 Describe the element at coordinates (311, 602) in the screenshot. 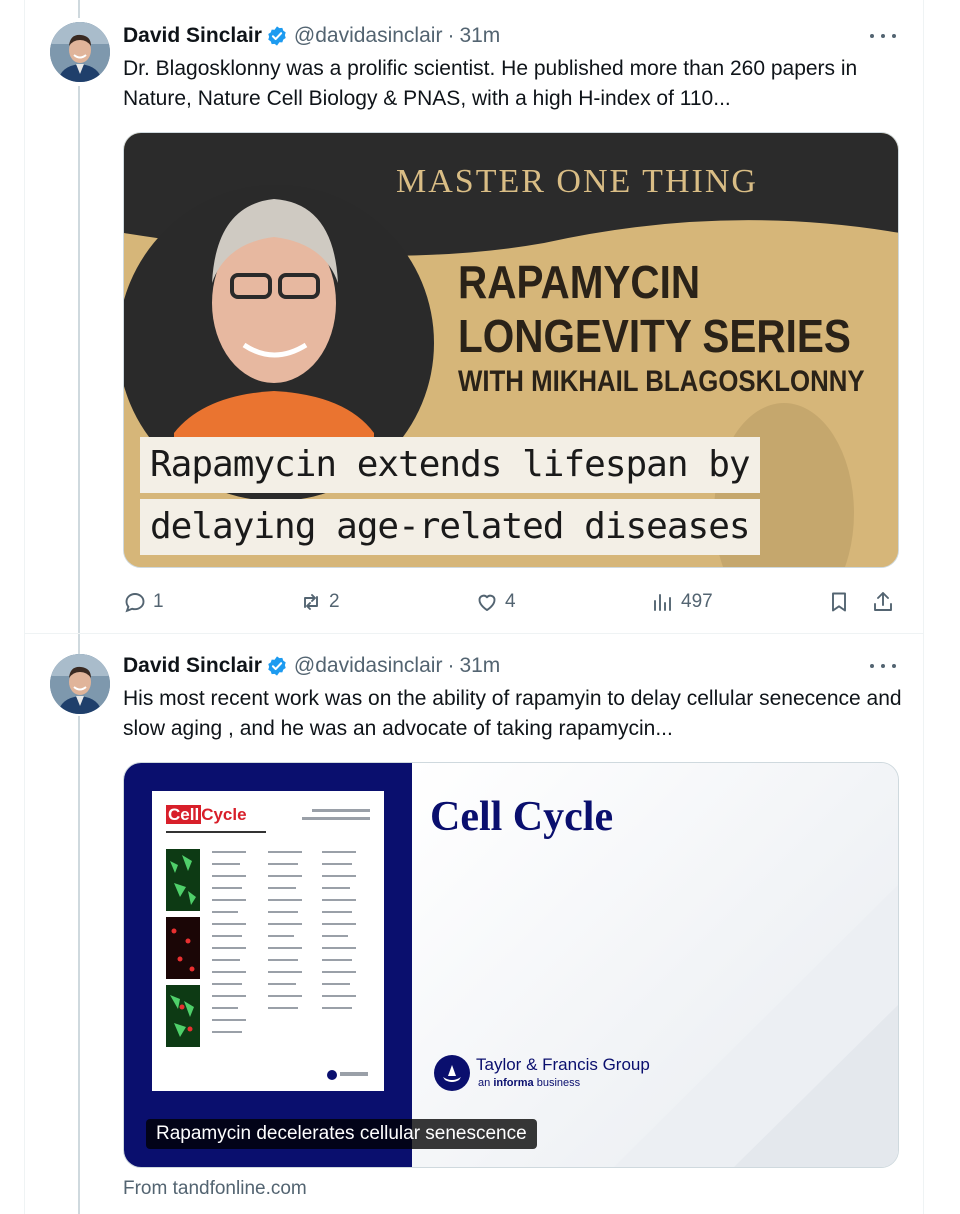

I see `repost-icon` at that location.